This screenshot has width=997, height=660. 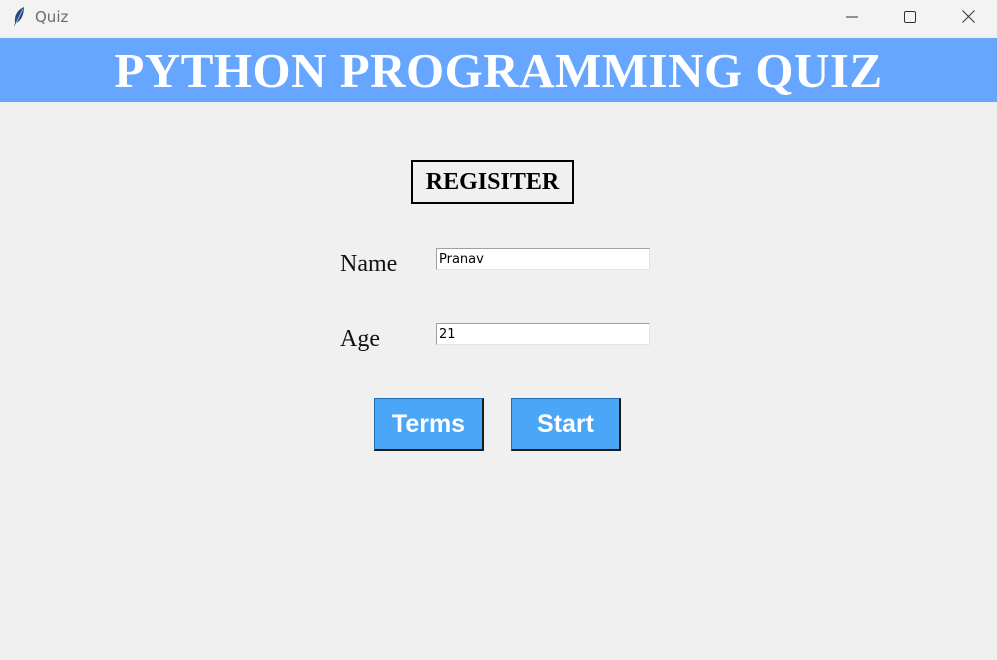 What do you see at coordinates (52, 17) in the screenshot?
I see `window-title: Quiz` at bounding box center [52, 17].